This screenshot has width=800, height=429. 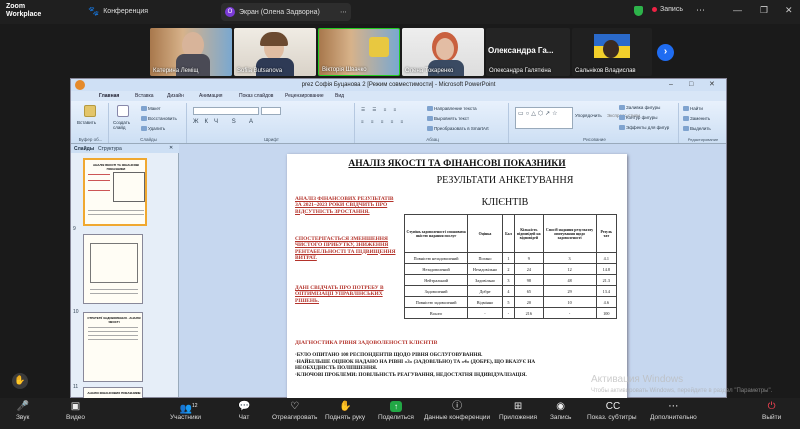 What do you see at coordinates (244, 411) in the screenshot?
I see `chat-button: 💬 Чат` at bounding box center [244, 411].